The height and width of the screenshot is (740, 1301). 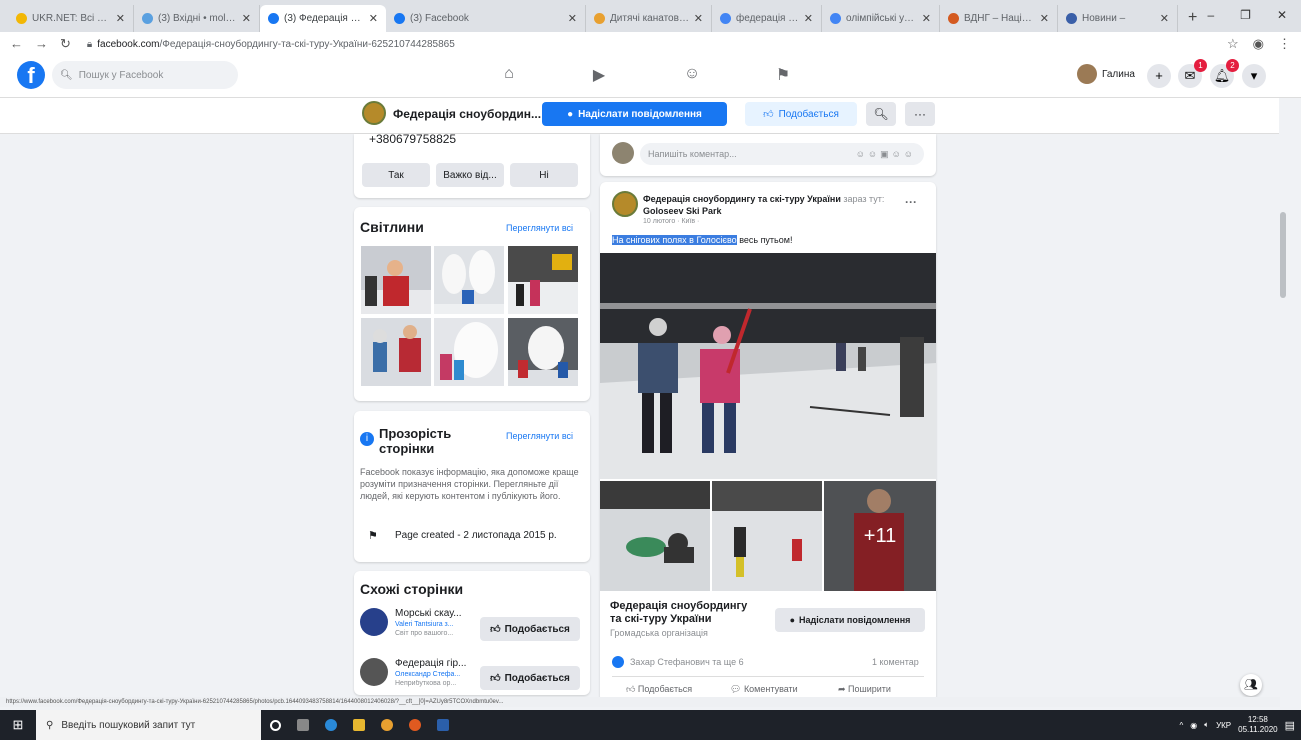 What do you see at coordinates (920, 114) in the screenshot?
I see `more-options-button: ···` at bounding box center [920, 114].